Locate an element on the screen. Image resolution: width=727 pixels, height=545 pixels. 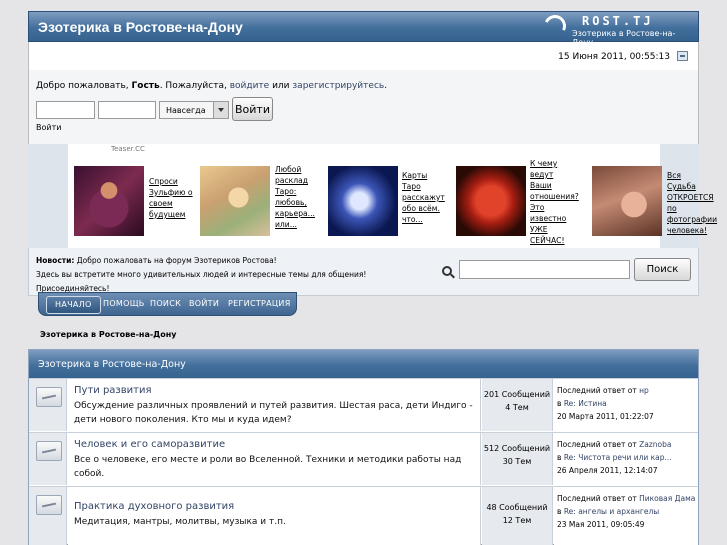
current-datetime: 15 Июня 2011, 00:55:13 is located at coordinates (614, 57).